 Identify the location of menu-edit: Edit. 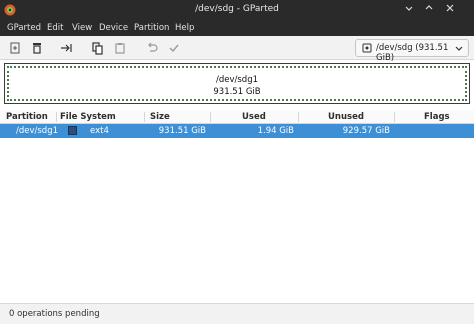
(55, 28).